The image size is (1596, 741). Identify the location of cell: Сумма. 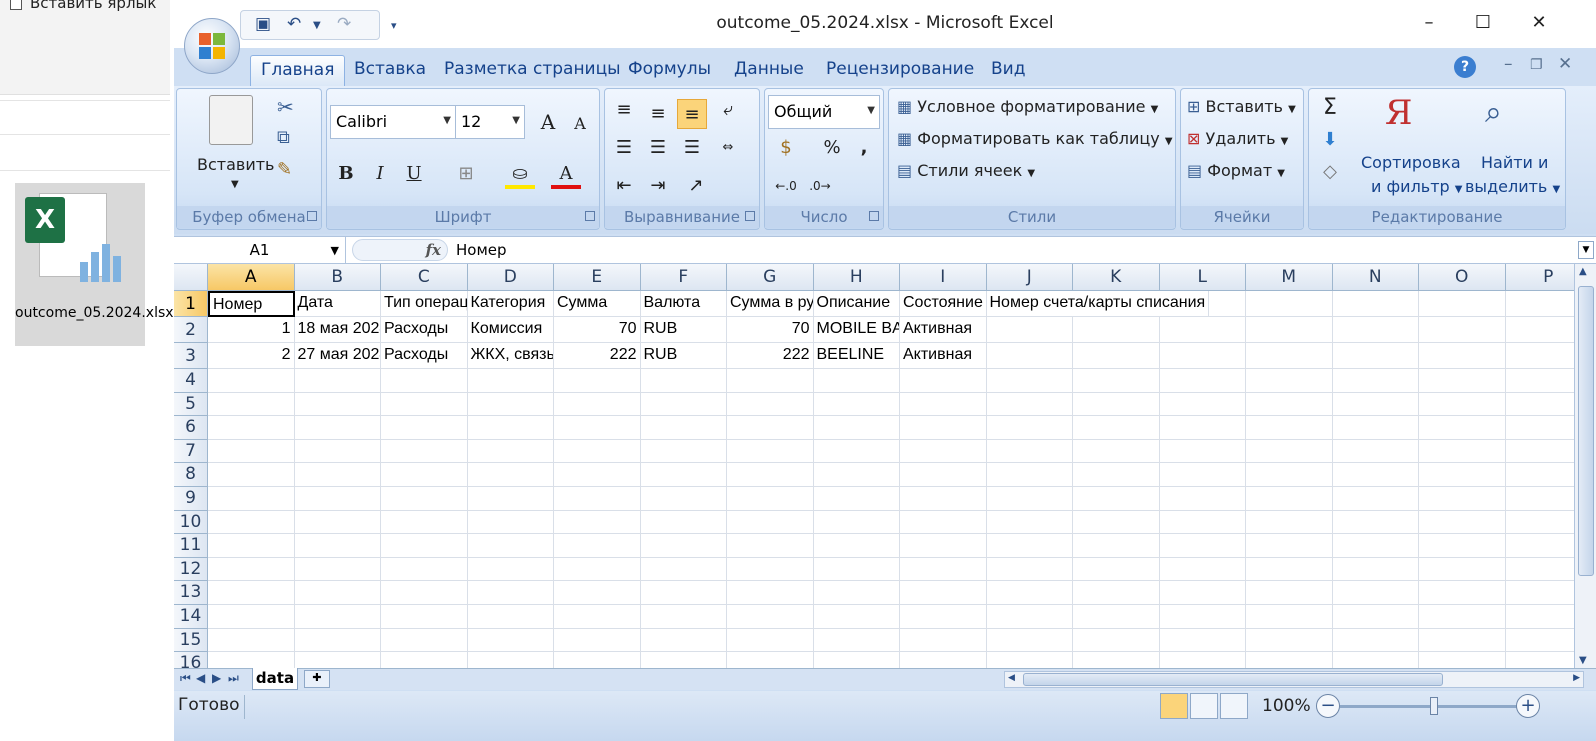
(597, 304).